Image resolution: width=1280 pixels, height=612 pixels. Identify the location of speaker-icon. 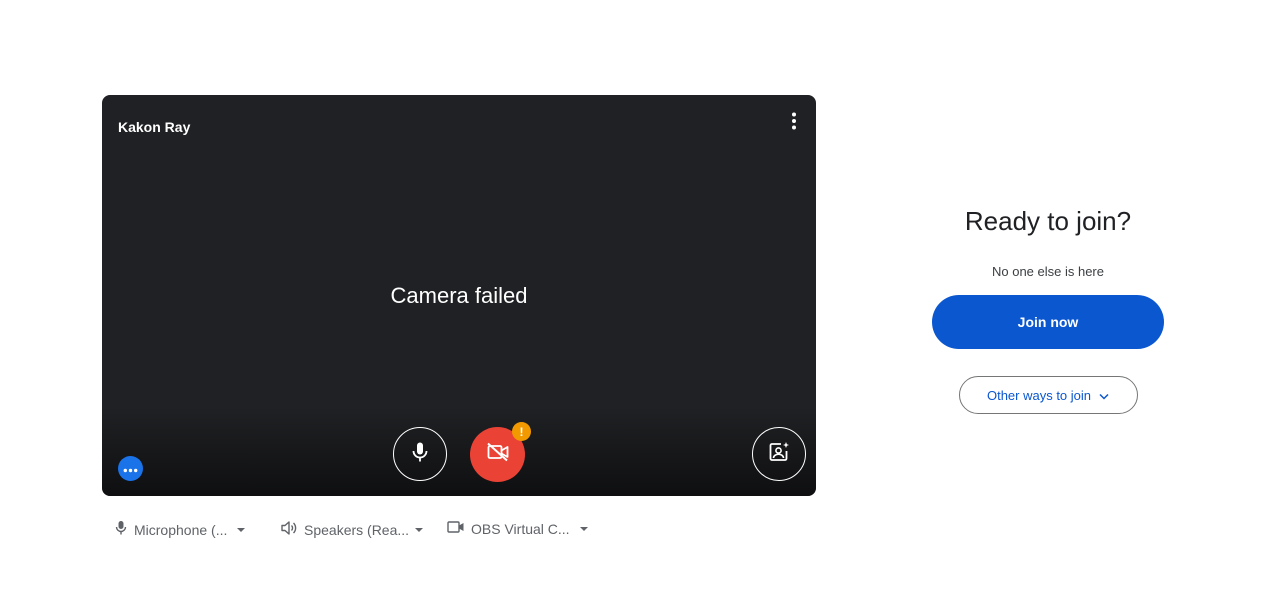
(289, 529).